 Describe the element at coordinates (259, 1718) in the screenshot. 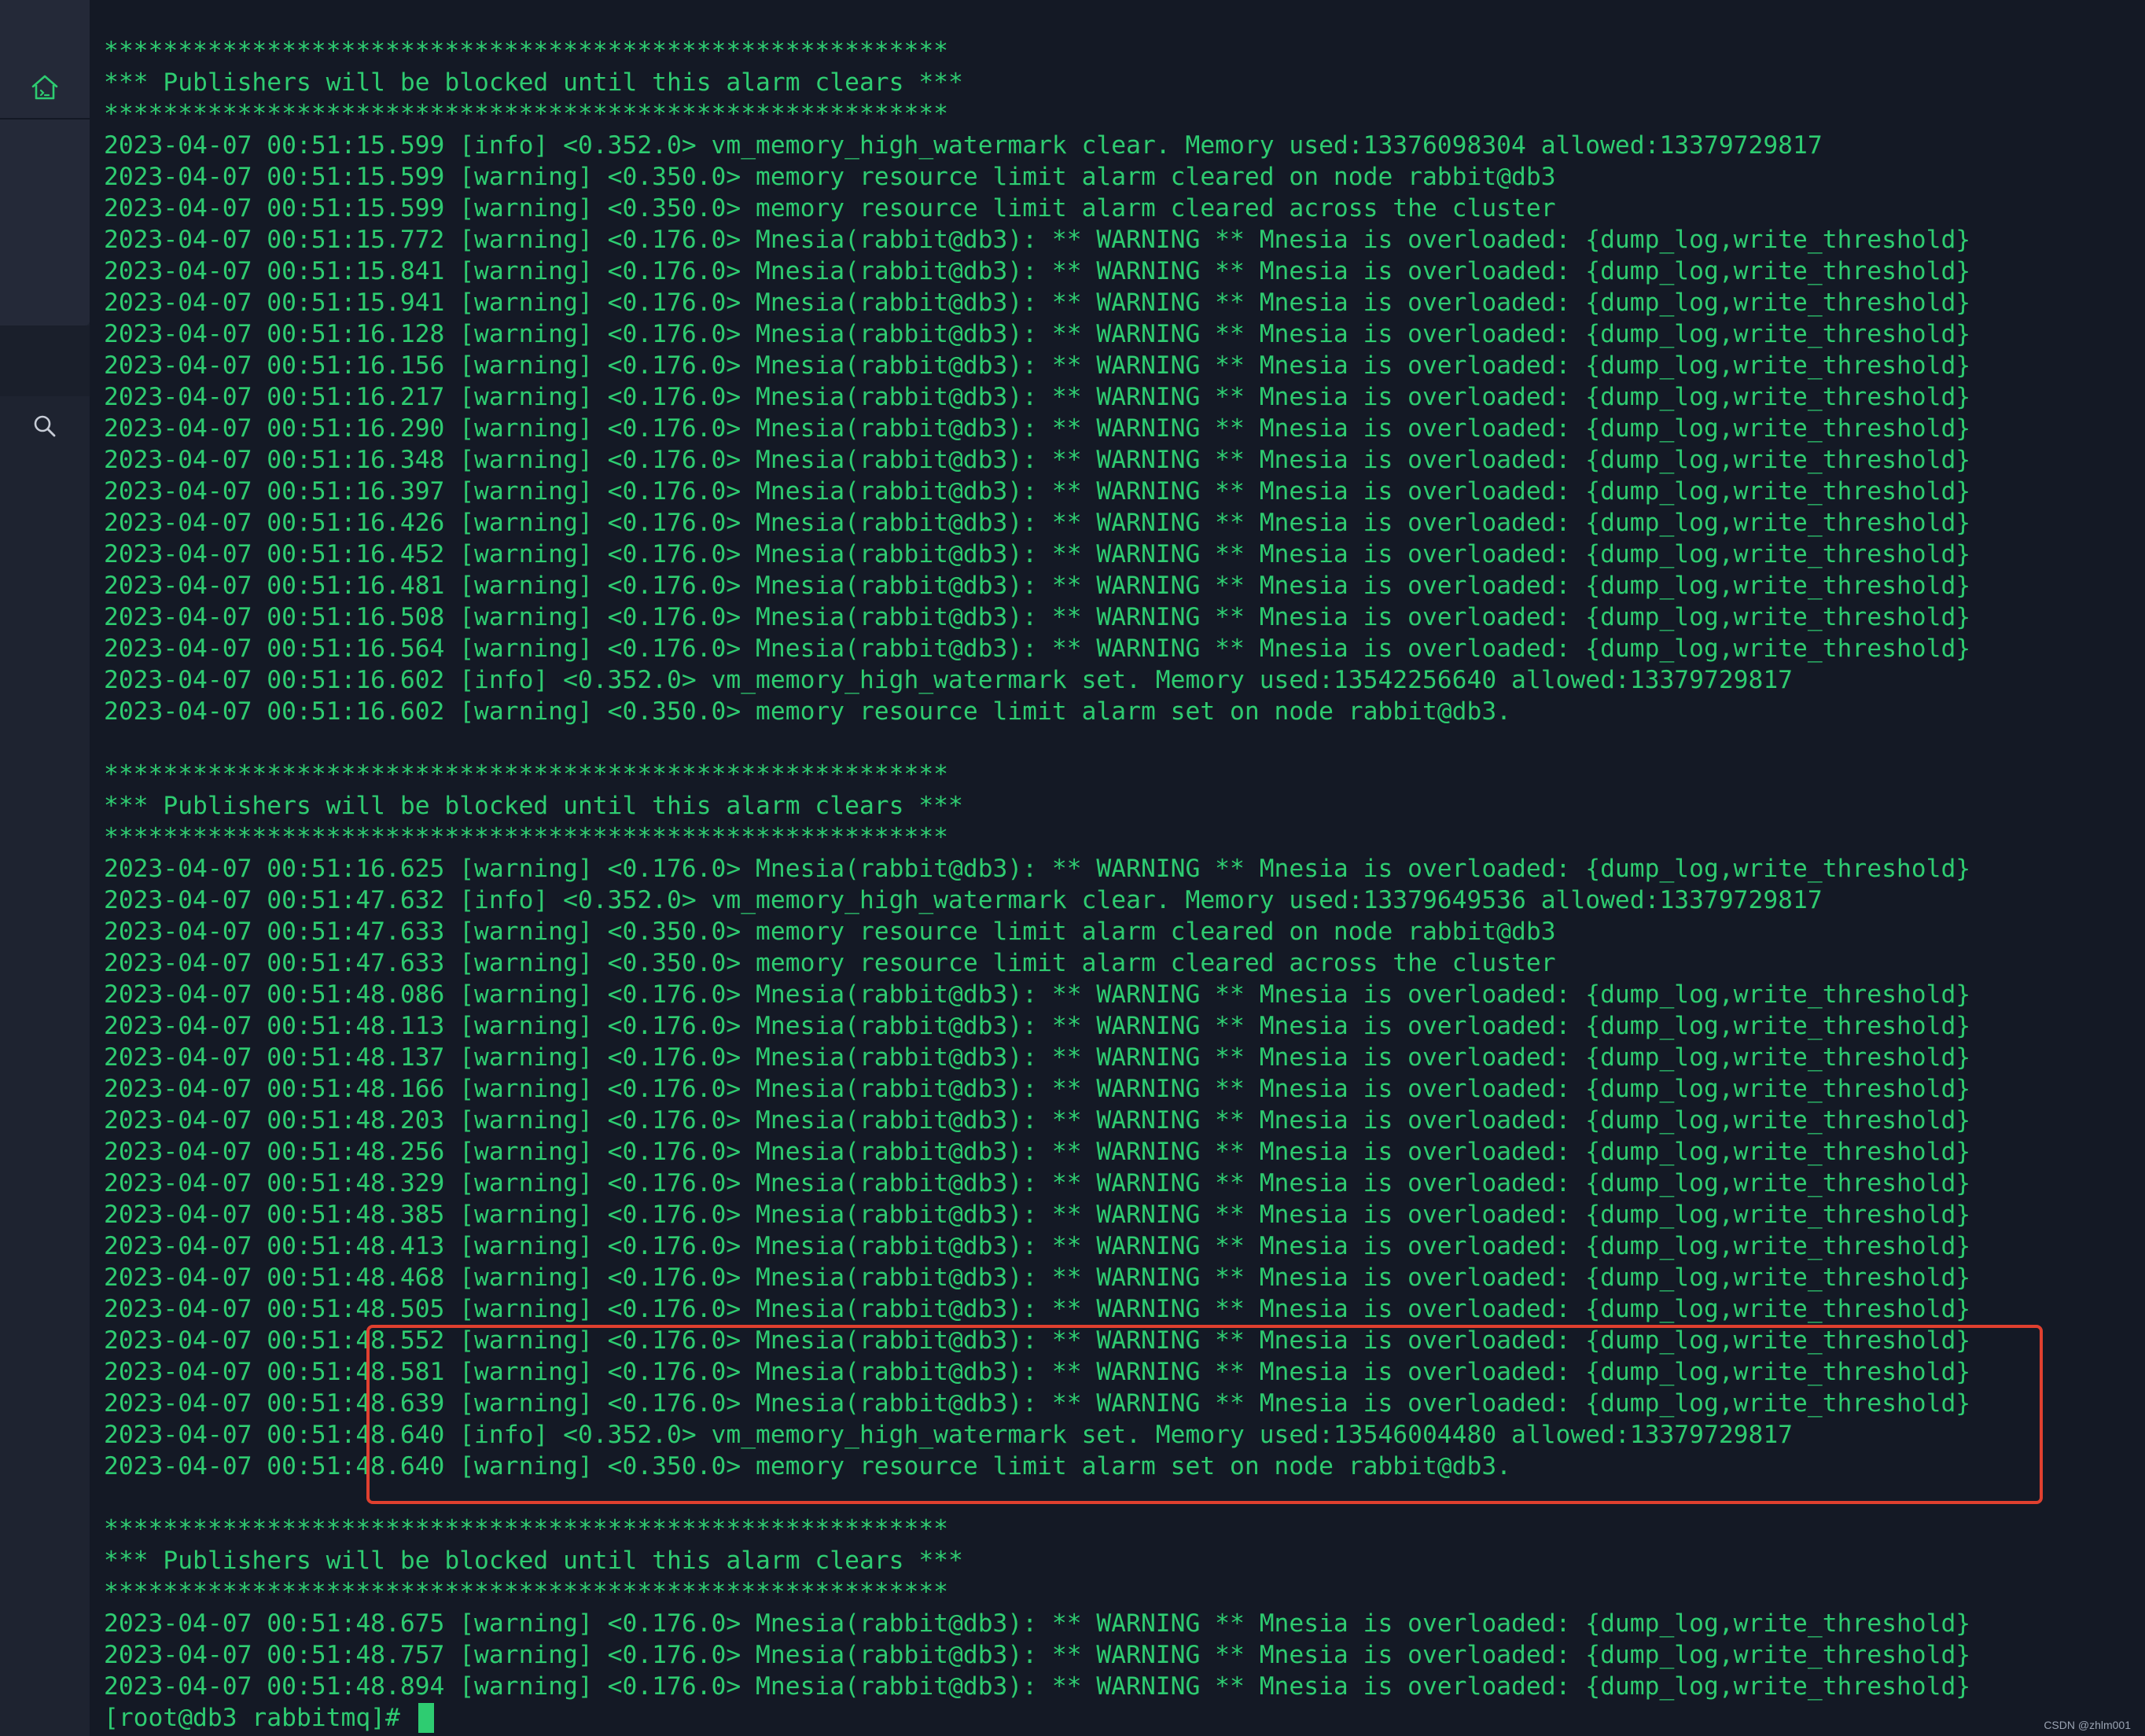

I see `shell-prompt: [root@db3 rabbitmq]#` at that location.